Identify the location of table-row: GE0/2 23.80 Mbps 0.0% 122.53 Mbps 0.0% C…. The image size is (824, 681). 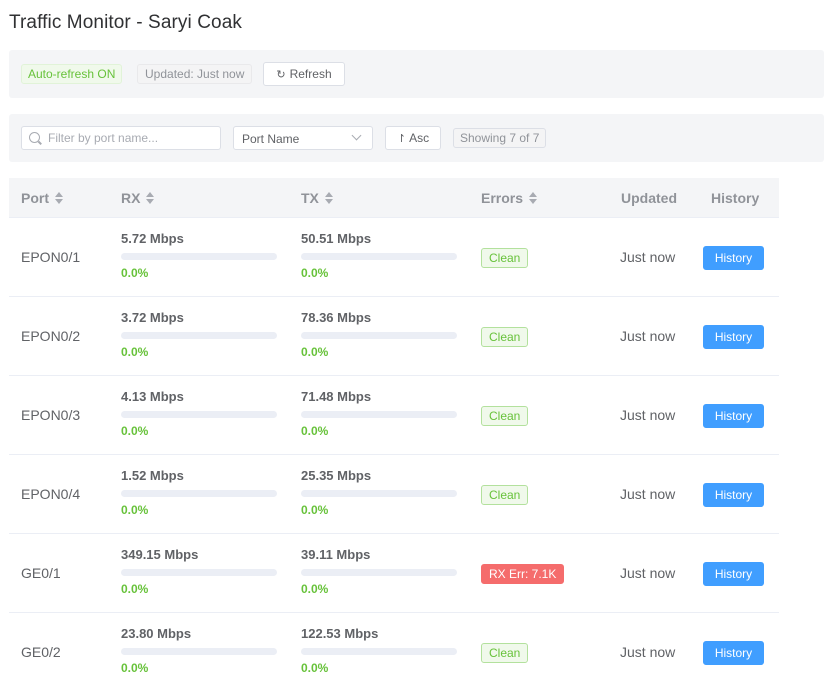
(394, 647).